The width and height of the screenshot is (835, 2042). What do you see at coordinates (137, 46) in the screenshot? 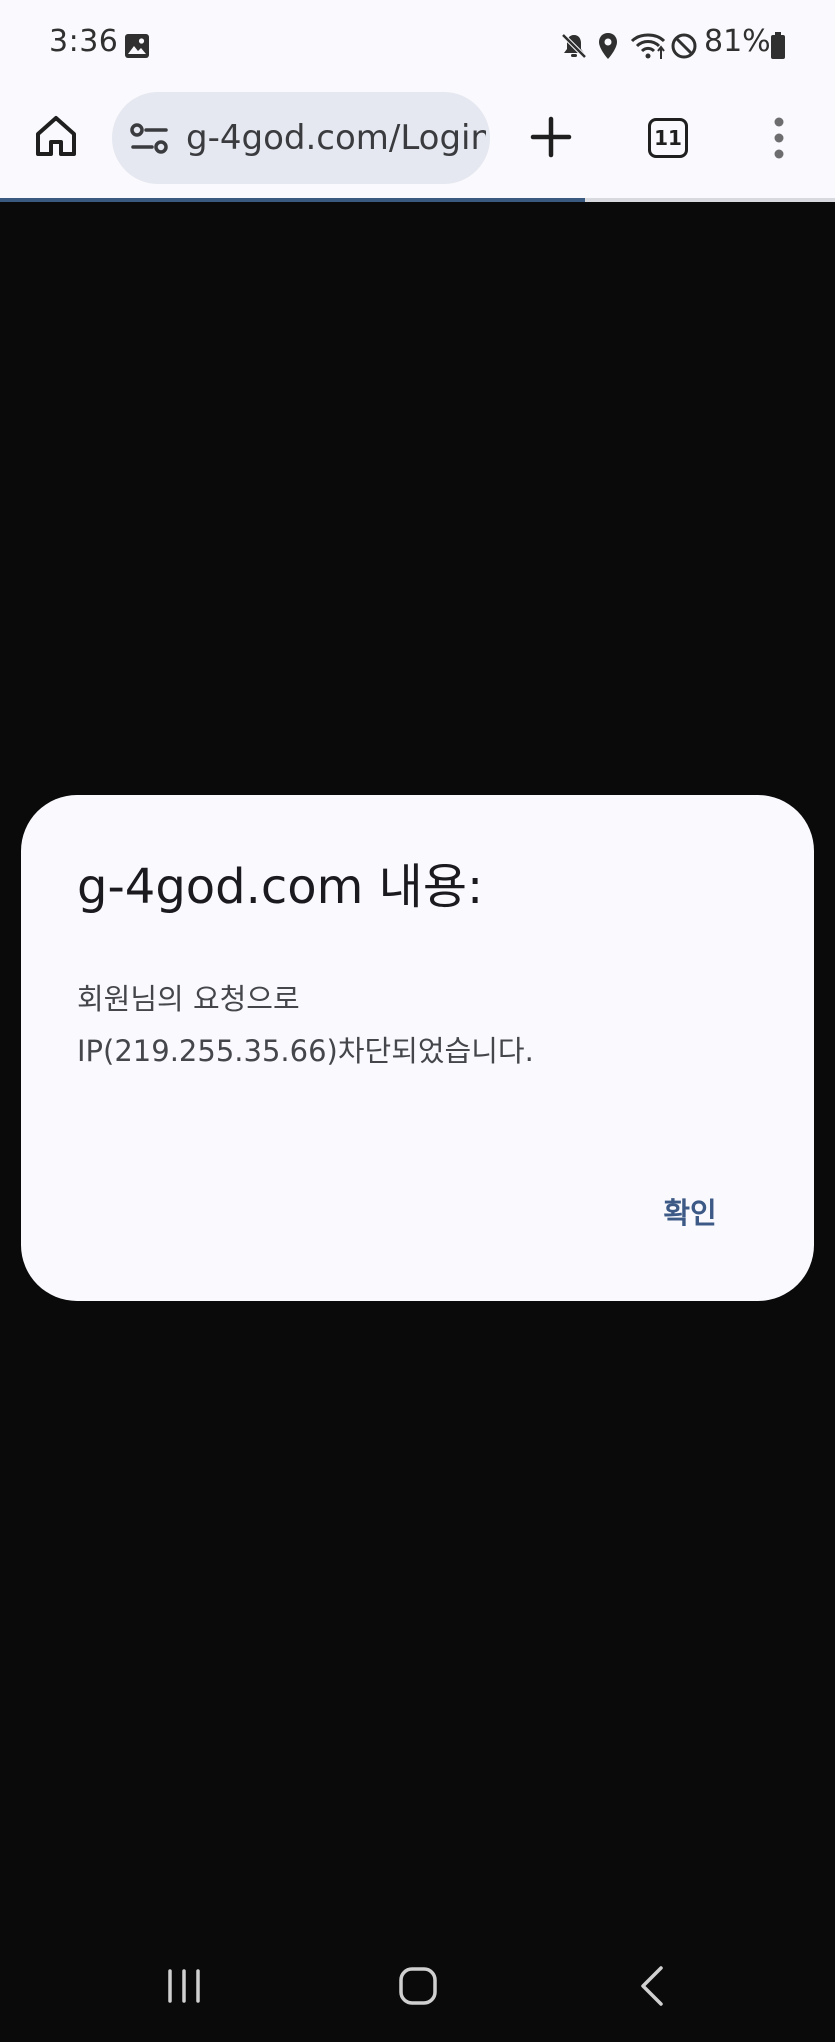
I see `gallery-icon` at bounding box center [137, 46].